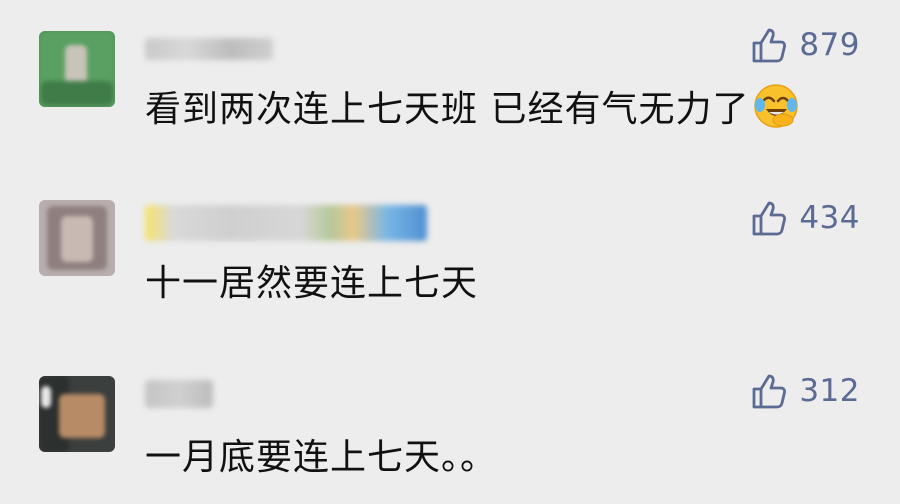 The image size is (900, 504). I want to click on like-button: 434, so click(805, 218).